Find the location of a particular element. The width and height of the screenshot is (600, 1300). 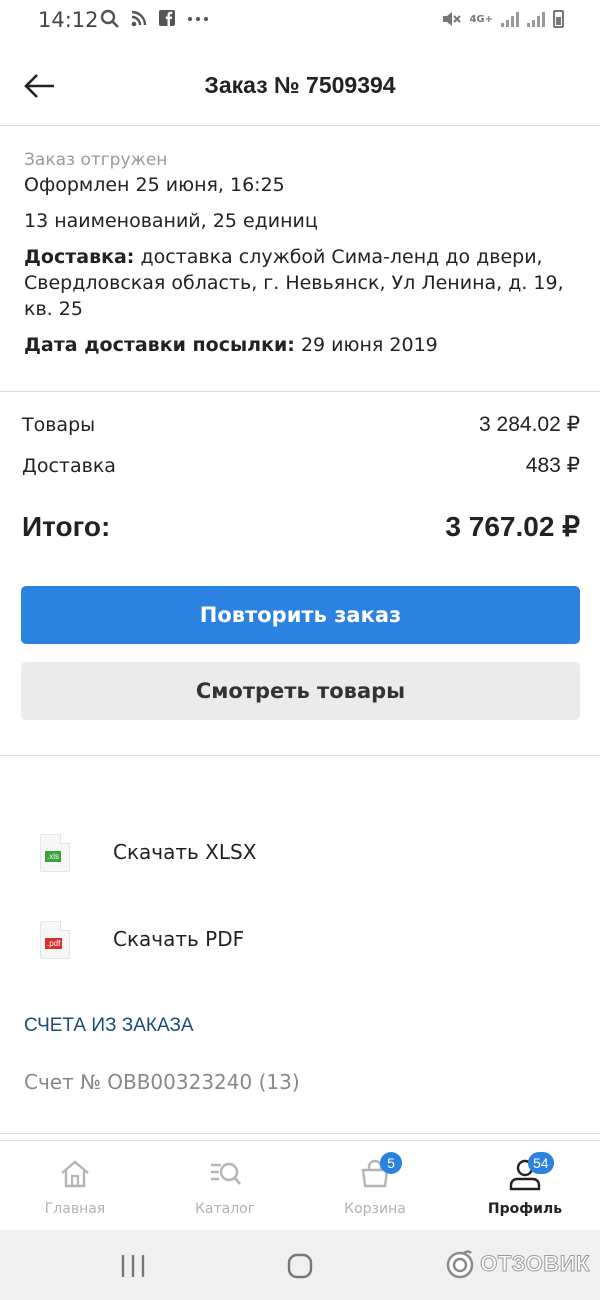

watermark-text: ОТЗОВИК is located at coordinates (535, 1264).